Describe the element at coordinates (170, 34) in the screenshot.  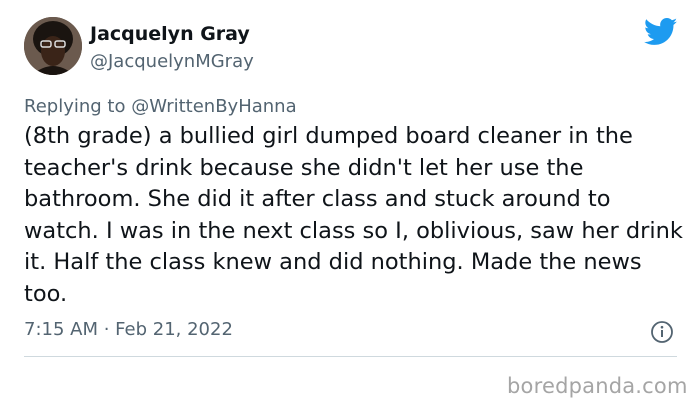
I see `author-name: Jacquelyn Gray` at that location.